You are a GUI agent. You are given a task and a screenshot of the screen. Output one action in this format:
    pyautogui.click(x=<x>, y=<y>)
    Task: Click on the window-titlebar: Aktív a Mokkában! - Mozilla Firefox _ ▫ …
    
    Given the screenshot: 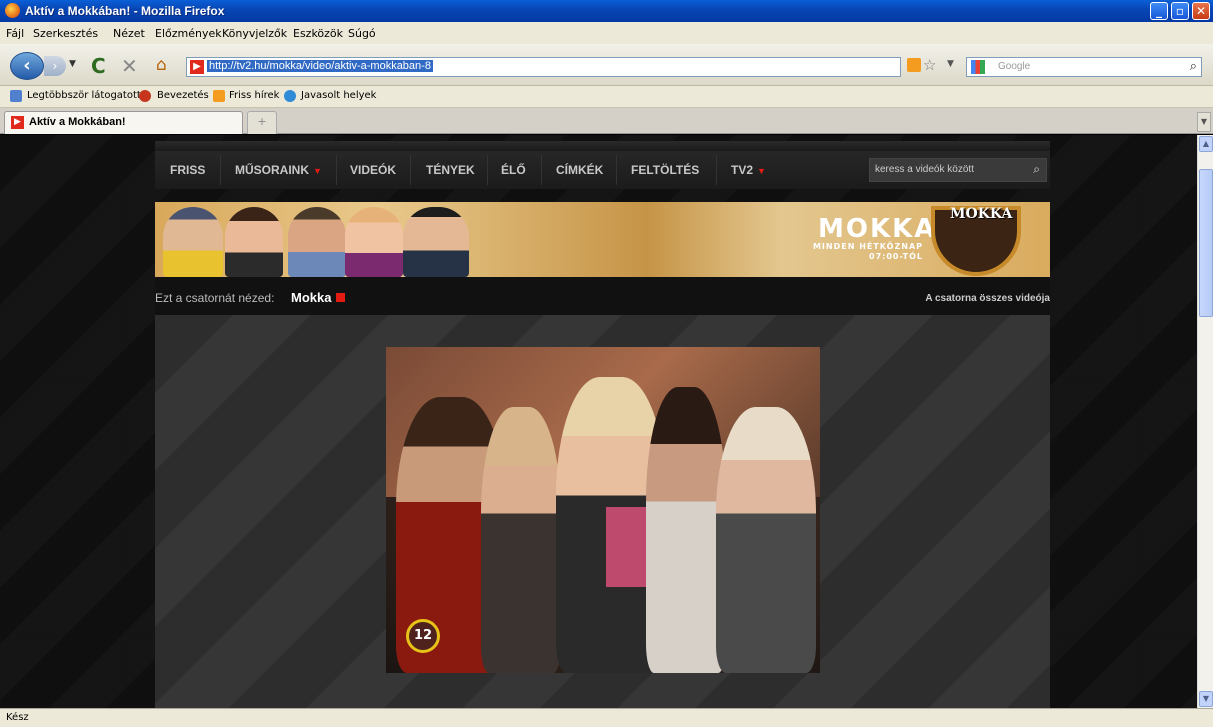 What is the action you would take?
    pyautogui.click(x=606, y=11)
    